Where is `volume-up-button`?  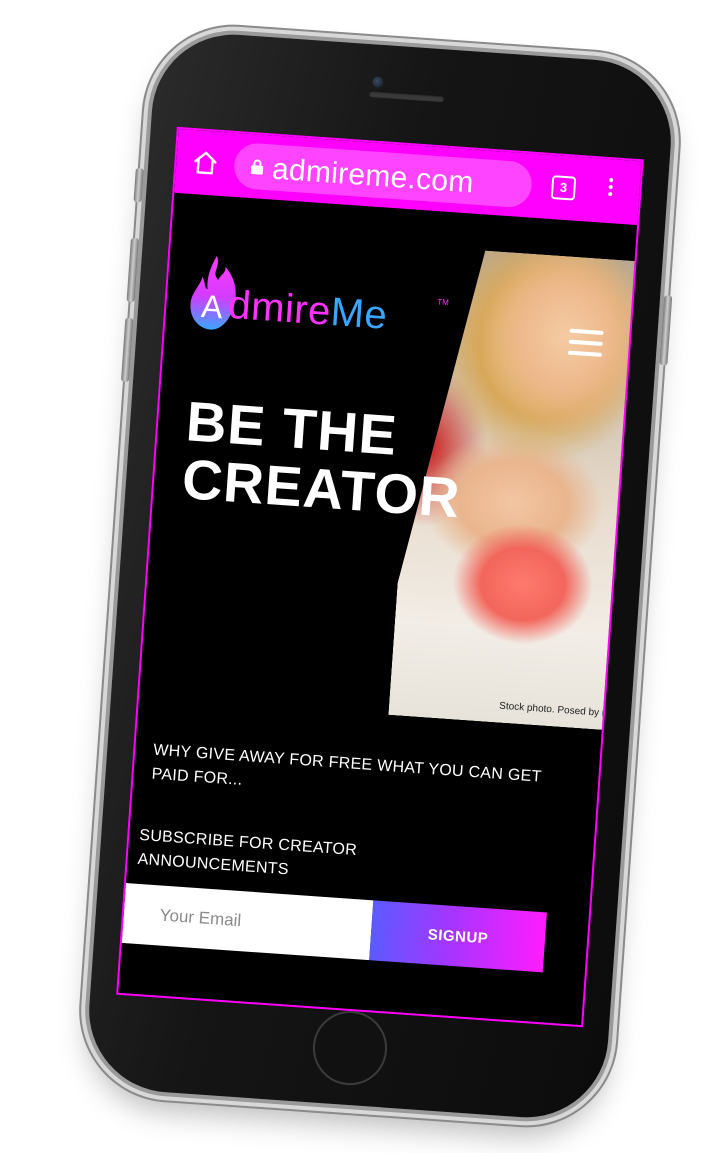
volume-up-button is located at coordinates (132, 270).